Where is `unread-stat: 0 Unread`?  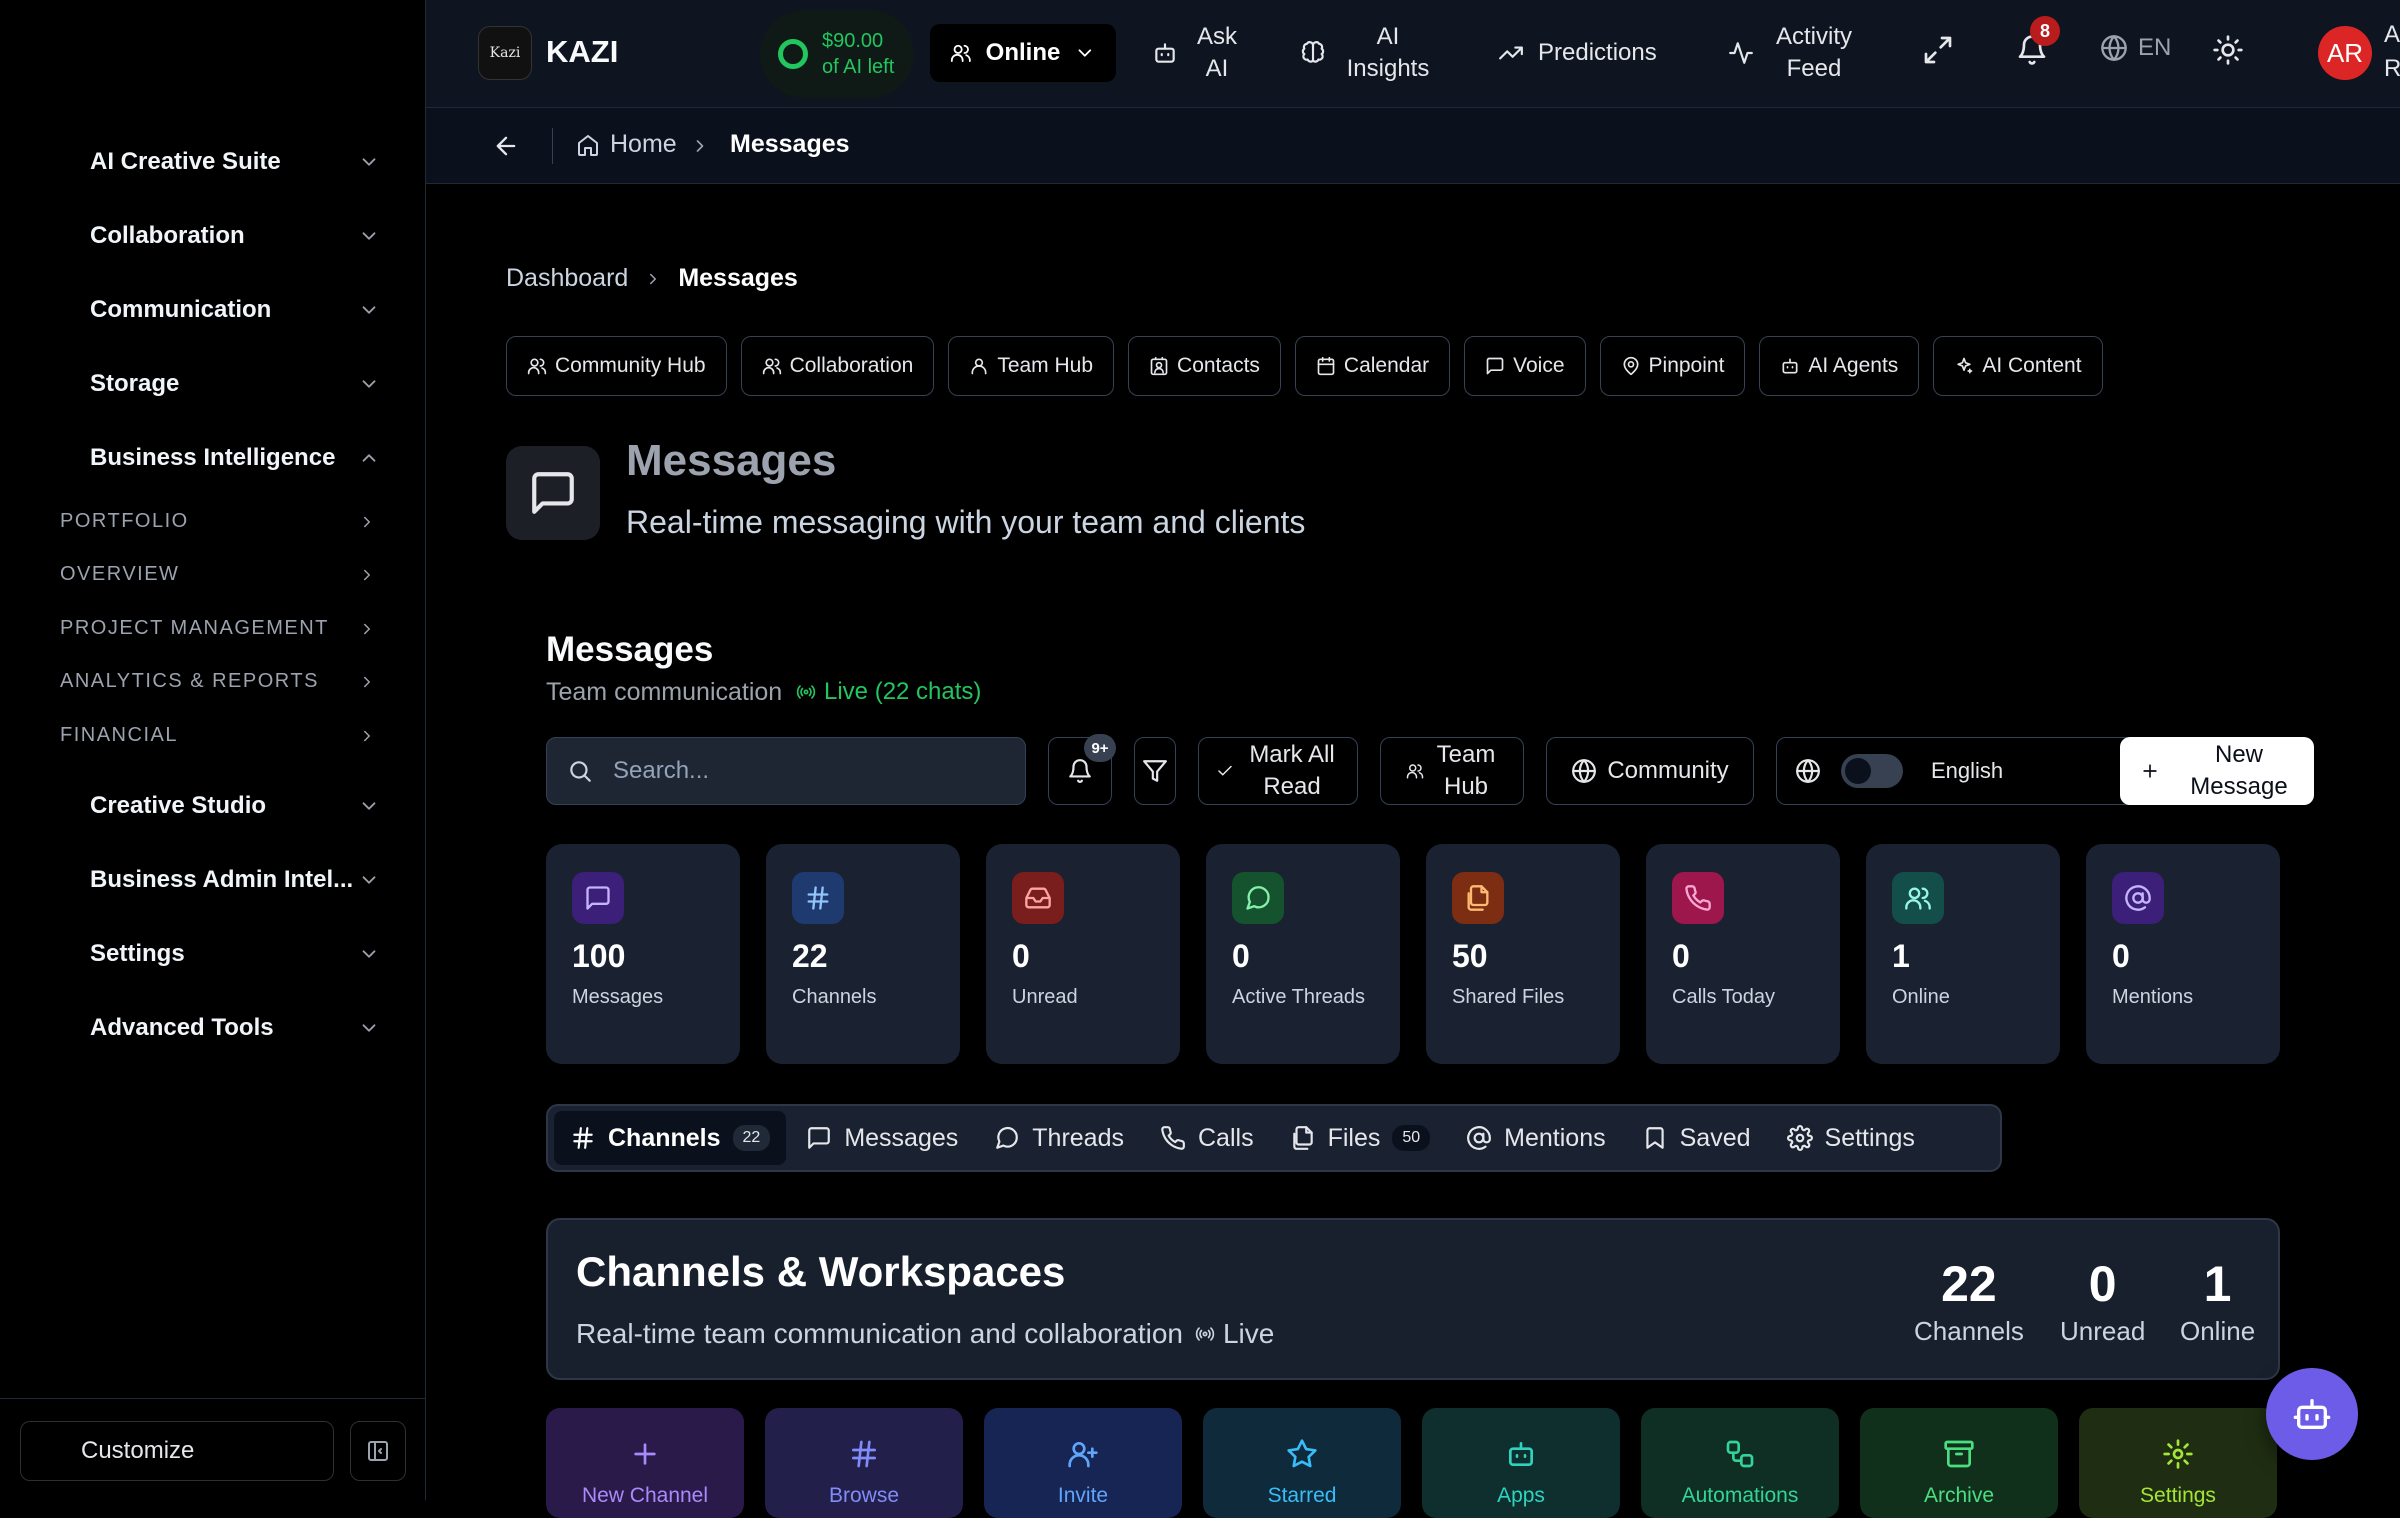
unread-stat: 0 Unread is located at coordinates (2102, 1301).